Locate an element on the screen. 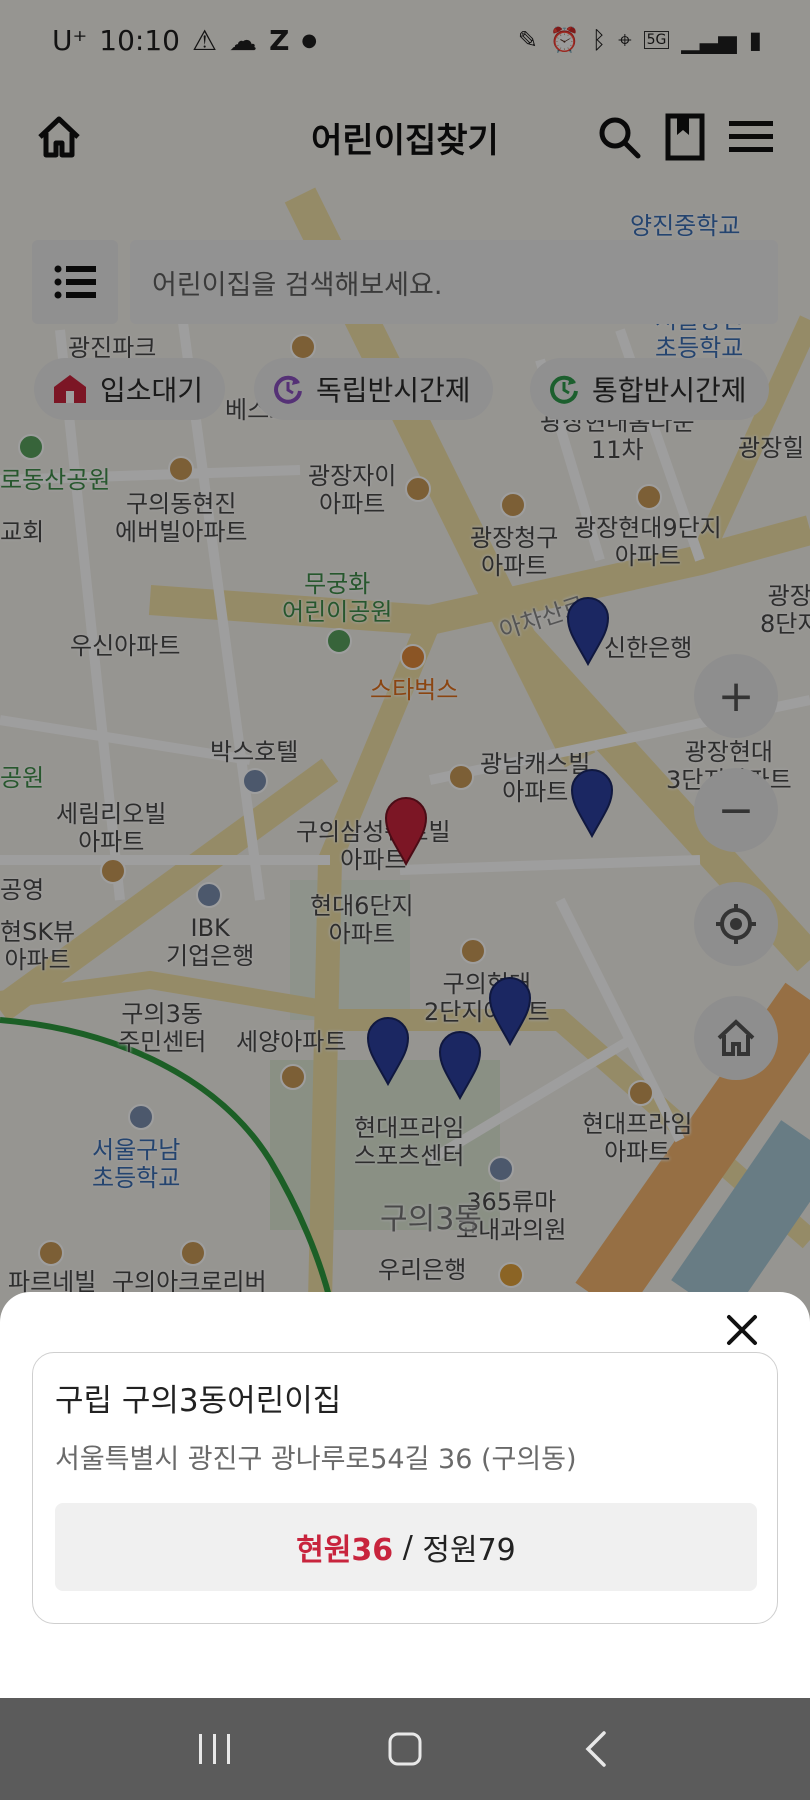  close-icon is located at coordinates (742, 1330).